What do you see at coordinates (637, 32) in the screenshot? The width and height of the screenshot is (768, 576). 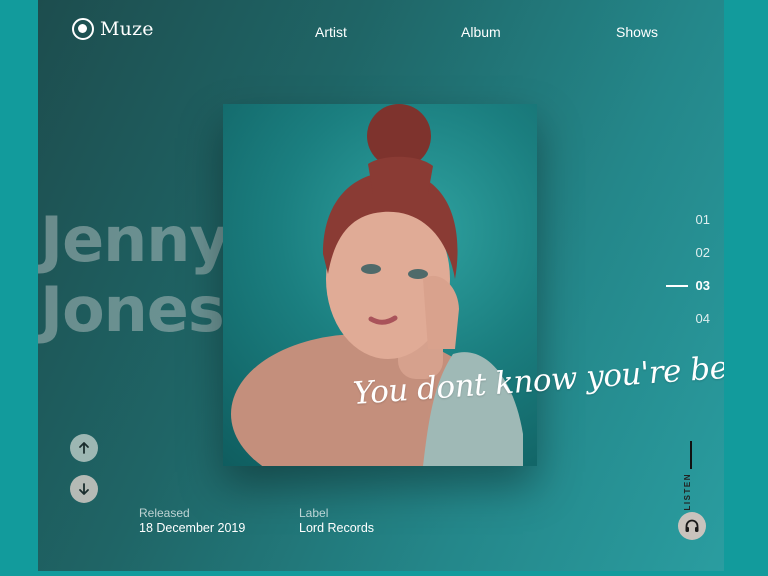 I see `nav-shows: Shows` at bounding box center [637, 32].